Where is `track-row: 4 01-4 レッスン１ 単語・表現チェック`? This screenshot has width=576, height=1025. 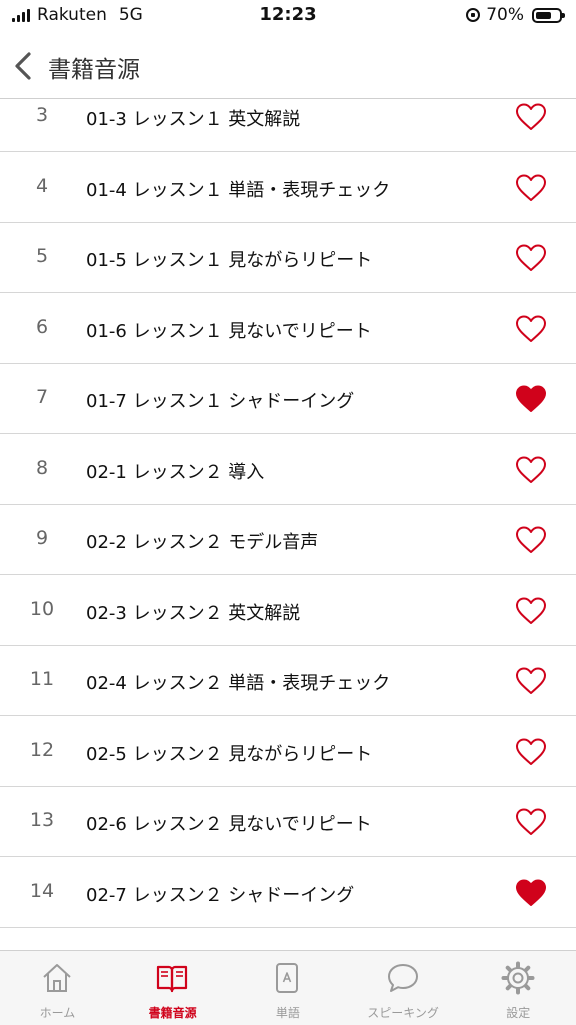
track-row: 4 01-4 レッスン１ 単語・表現チェック is located at coordinates (288, 188).